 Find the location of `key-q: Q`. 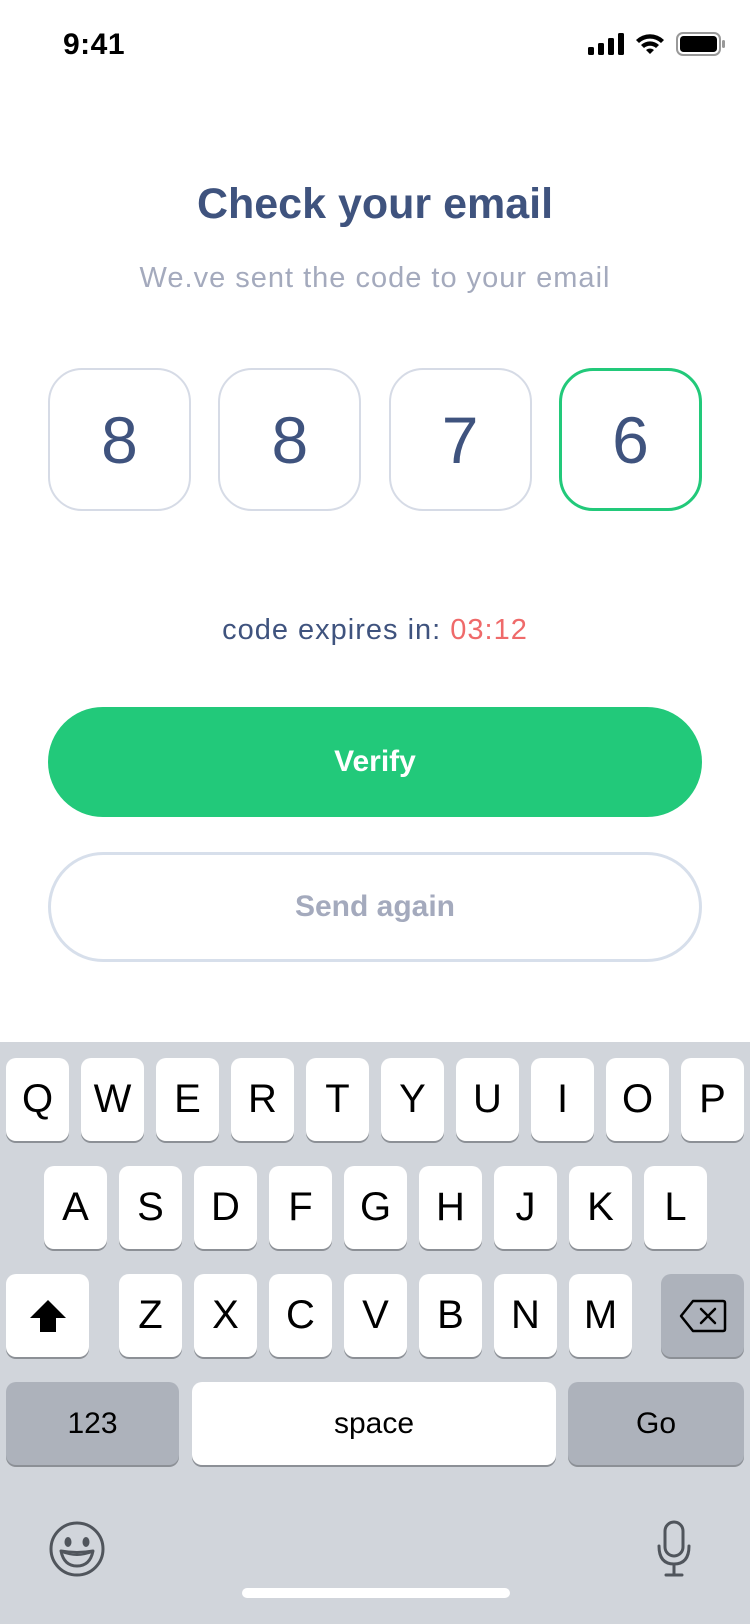

key-q: Q is located at coordinates (37, 1099).